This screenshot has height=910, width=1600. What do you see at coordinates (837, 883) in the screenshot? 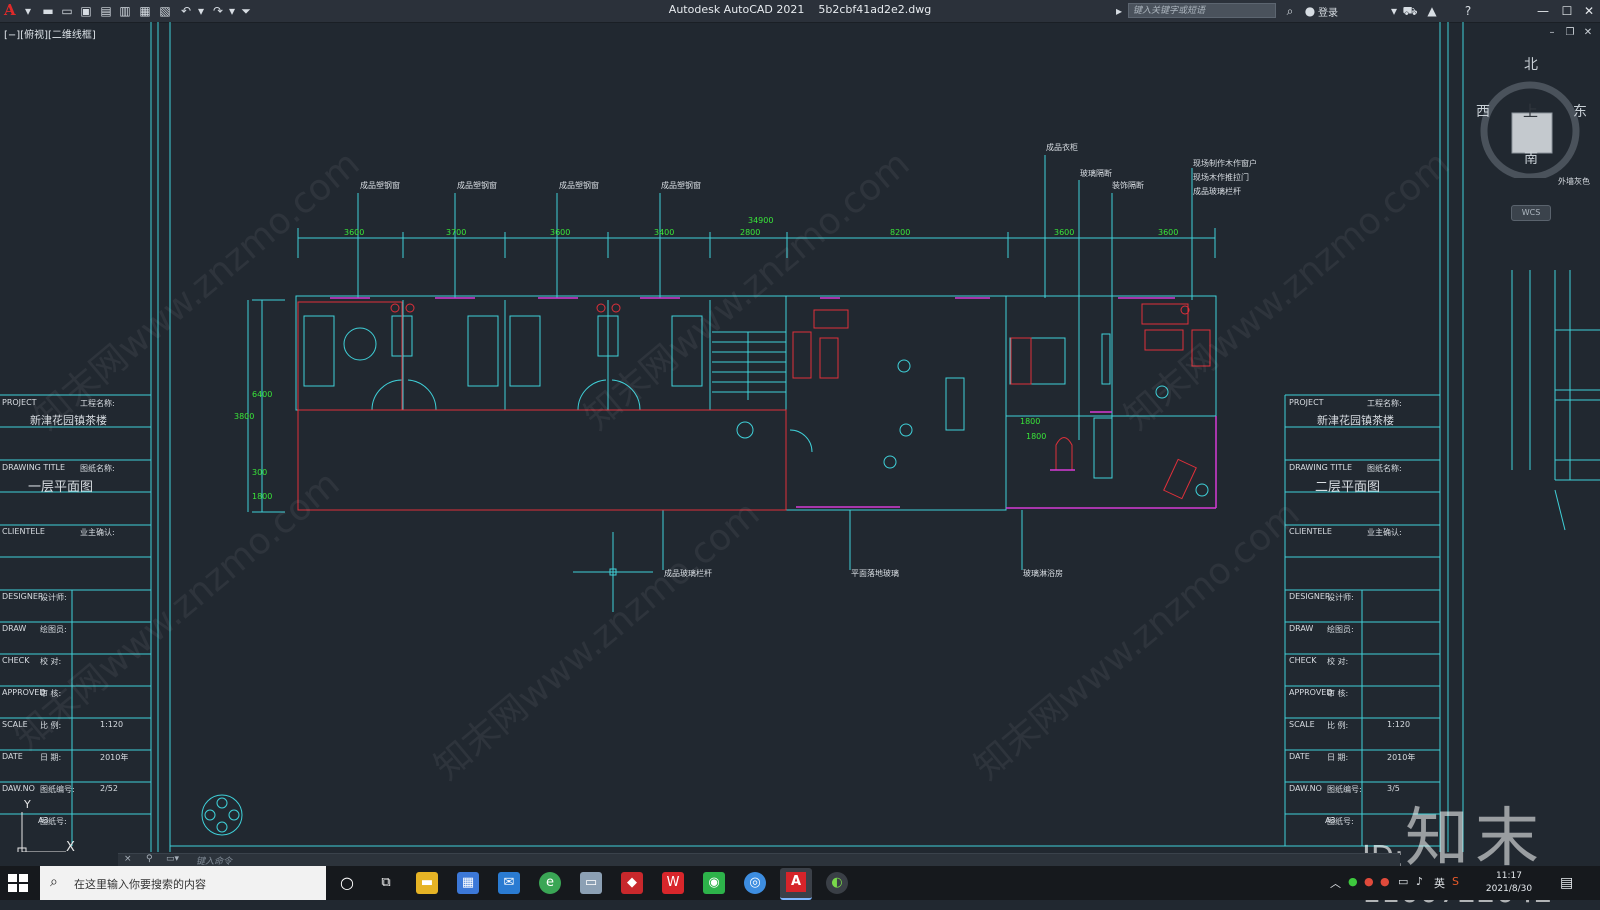
I see `app-icon: ◐` at bounding box center [837, 883].